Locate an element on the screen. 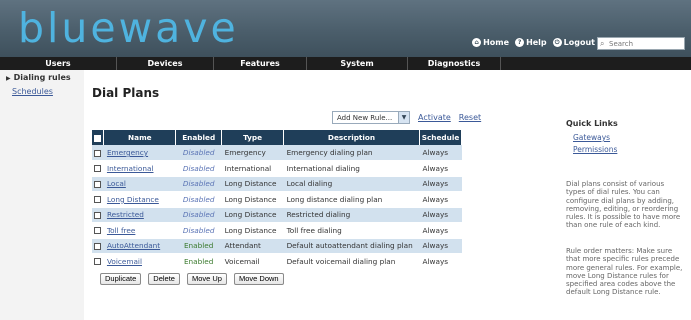  home-link: ⌂ Home is located at coordinates (490, 42).